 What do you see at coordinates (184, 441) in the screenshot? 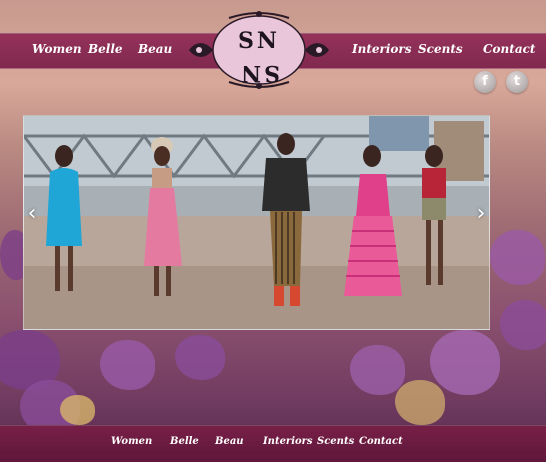
I see `footer-link-belle: Belle` at bounding box center [184, 441].